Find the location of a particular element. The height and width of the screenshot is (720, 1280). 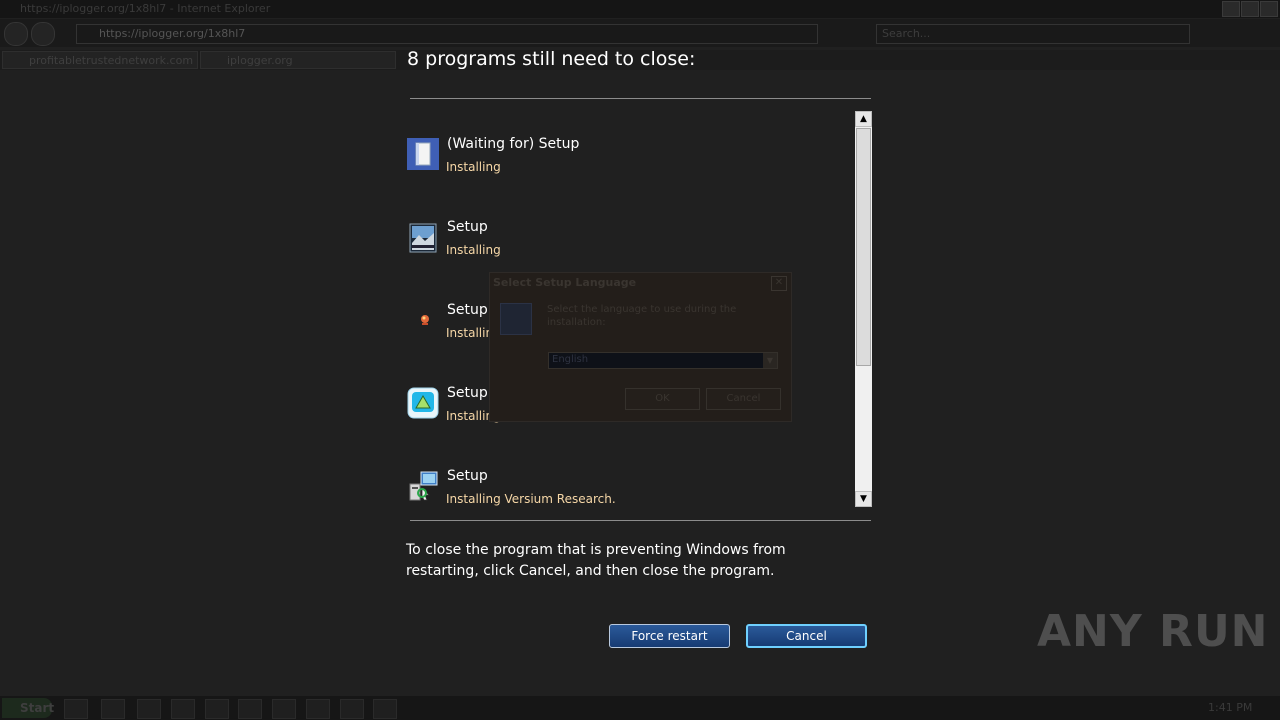

scroll-thumb is located at coordinates (863, 247).